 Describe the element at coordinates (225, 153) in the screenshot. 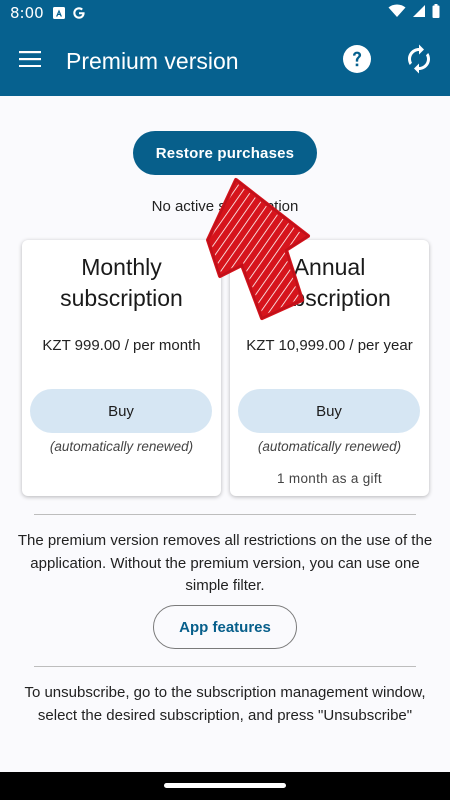

I see `restore-purchases-button: Restore purchases` at that location.